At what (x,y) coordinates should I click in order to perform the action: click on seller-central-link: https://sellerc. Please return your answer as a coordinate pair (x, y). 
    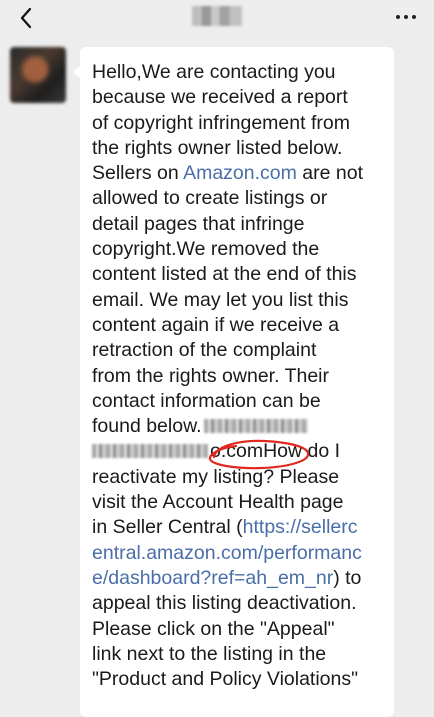
    Looking at the image, I should click on (300, 527).